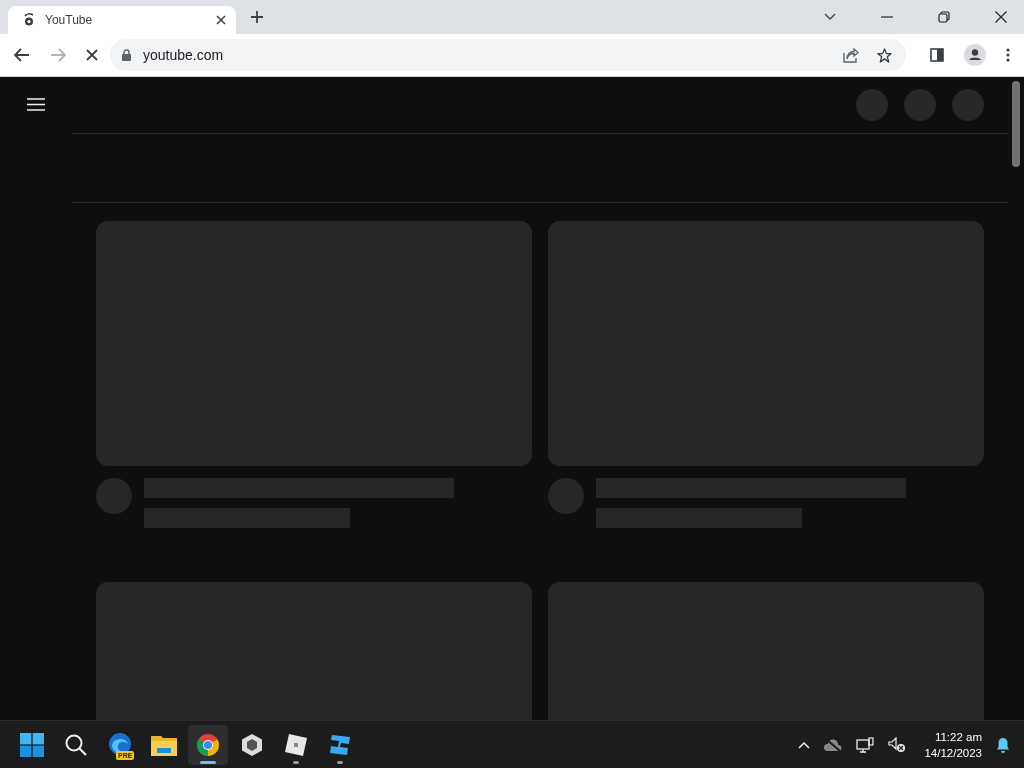 Image resolution: width=1024 pixels, height=768 pixels. I want to click on restore-icon, so click(944, 17).